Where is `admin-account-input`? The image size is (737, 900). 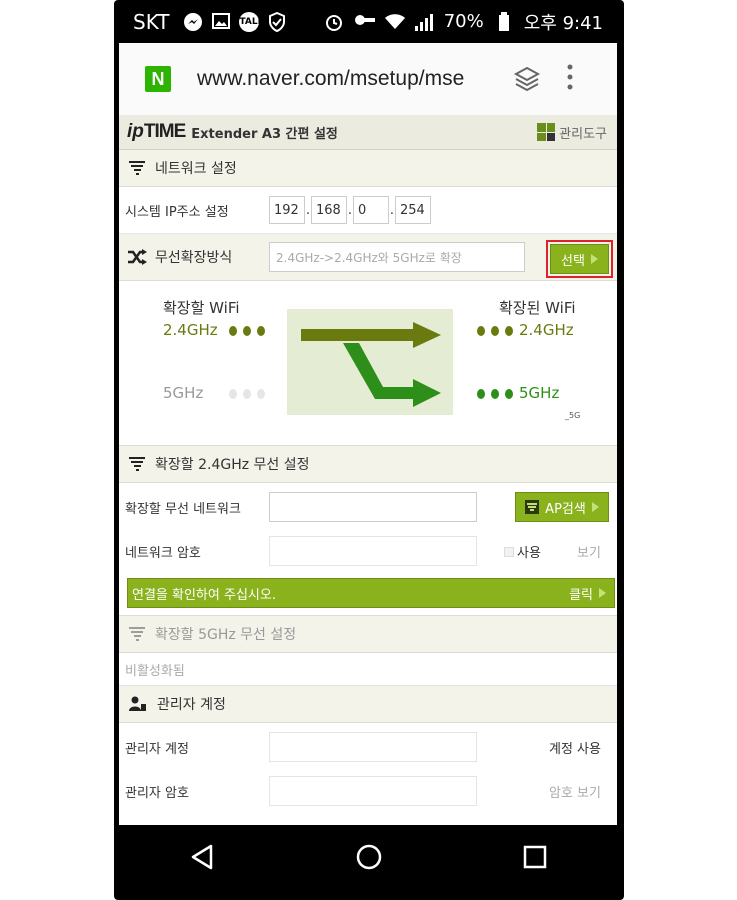
admin-account-input is located at coordinates (373, 747).